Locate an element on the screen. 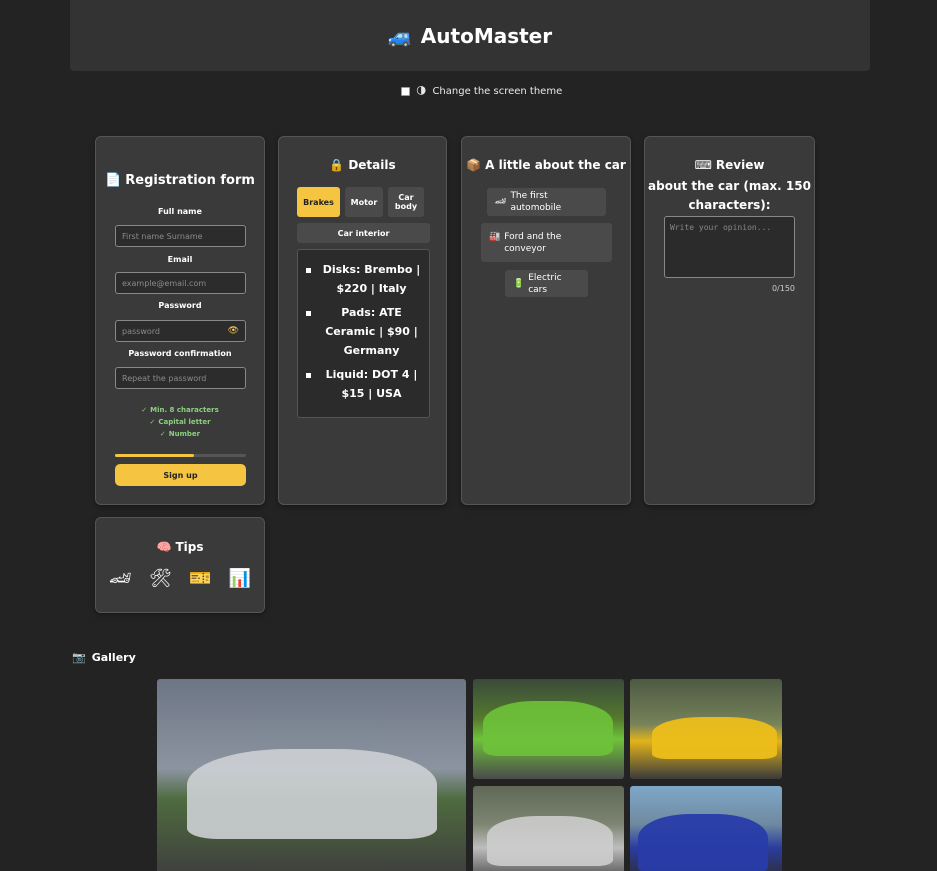  tab-car-body: Car body is located at coordinates (406, 202).